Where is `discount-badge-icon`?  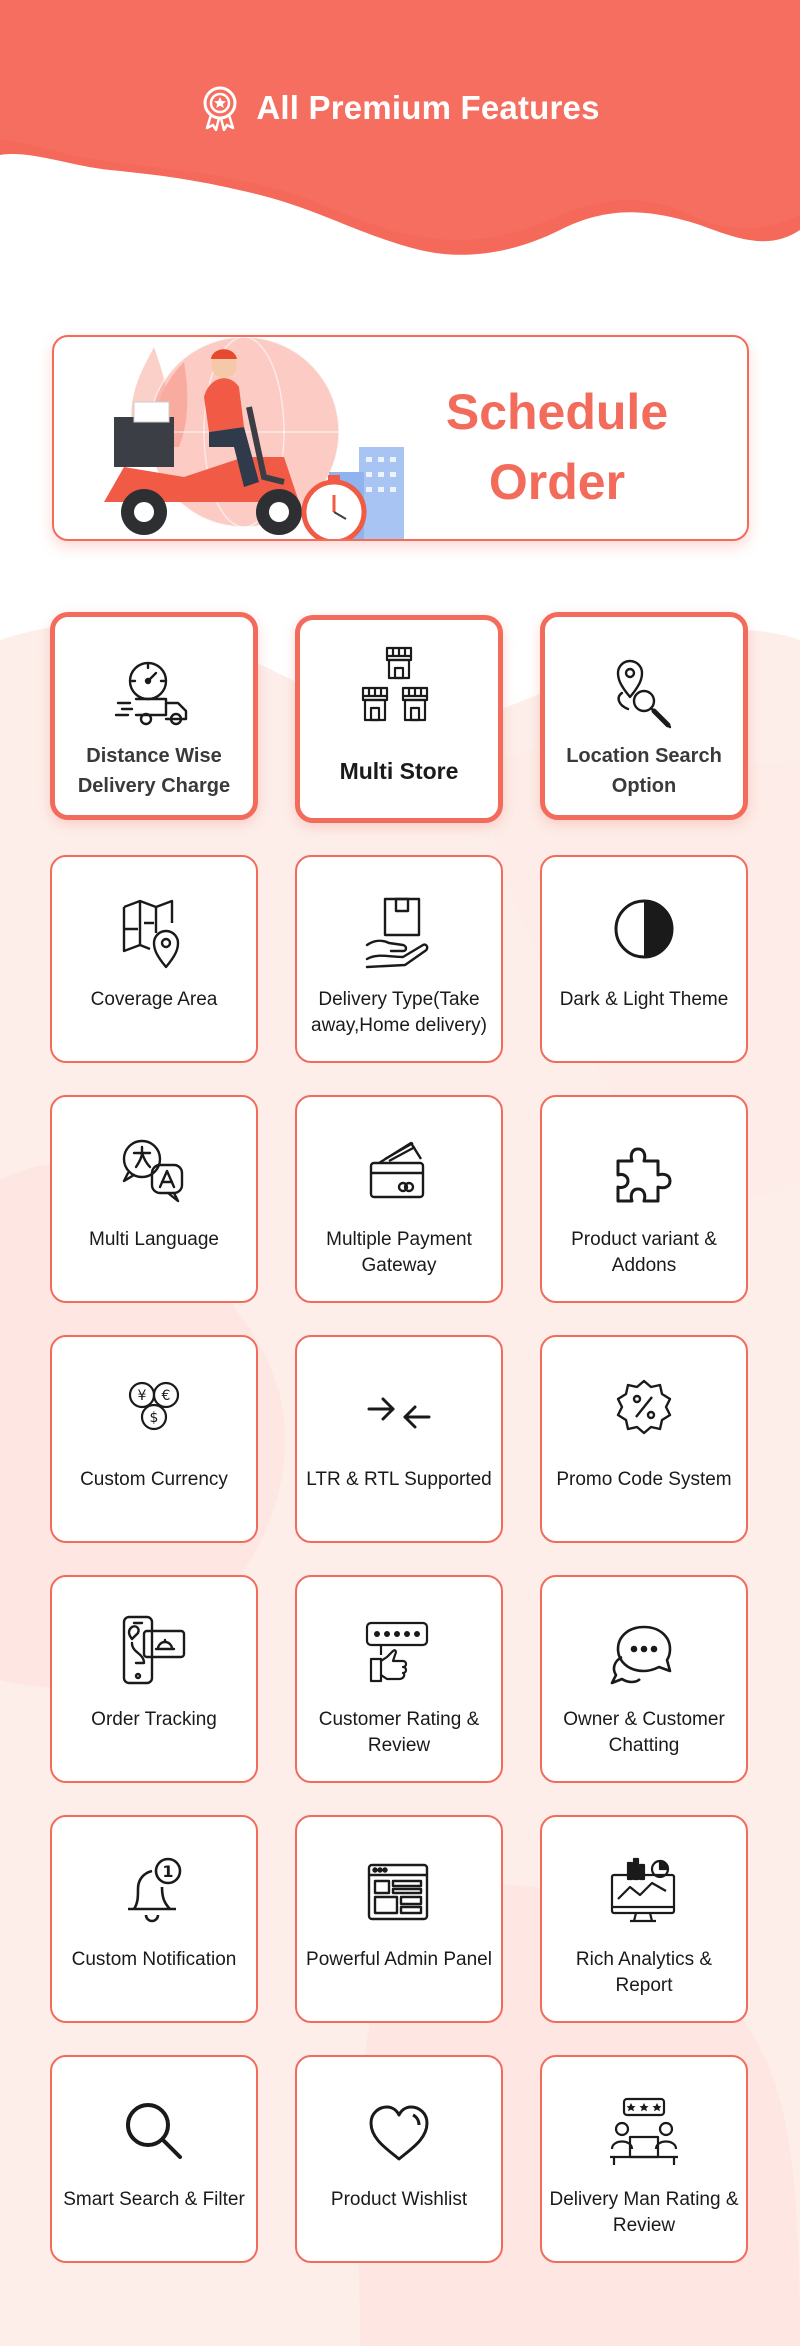
discount-badge-icon is located at coordinates (644, 1413).